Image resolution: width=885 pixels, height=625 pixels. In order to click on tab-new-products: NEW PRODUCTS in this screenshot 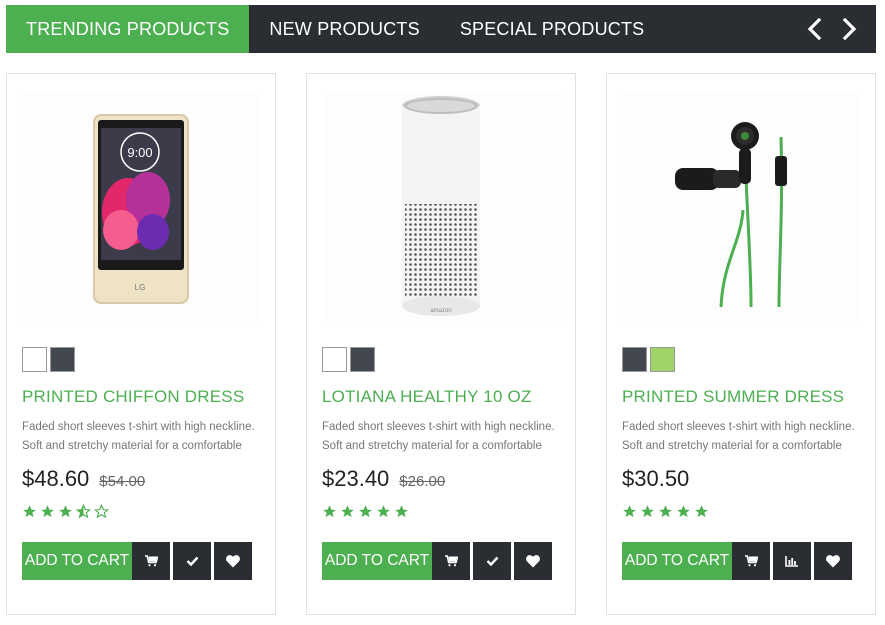, I will do `click(344, 29)`.